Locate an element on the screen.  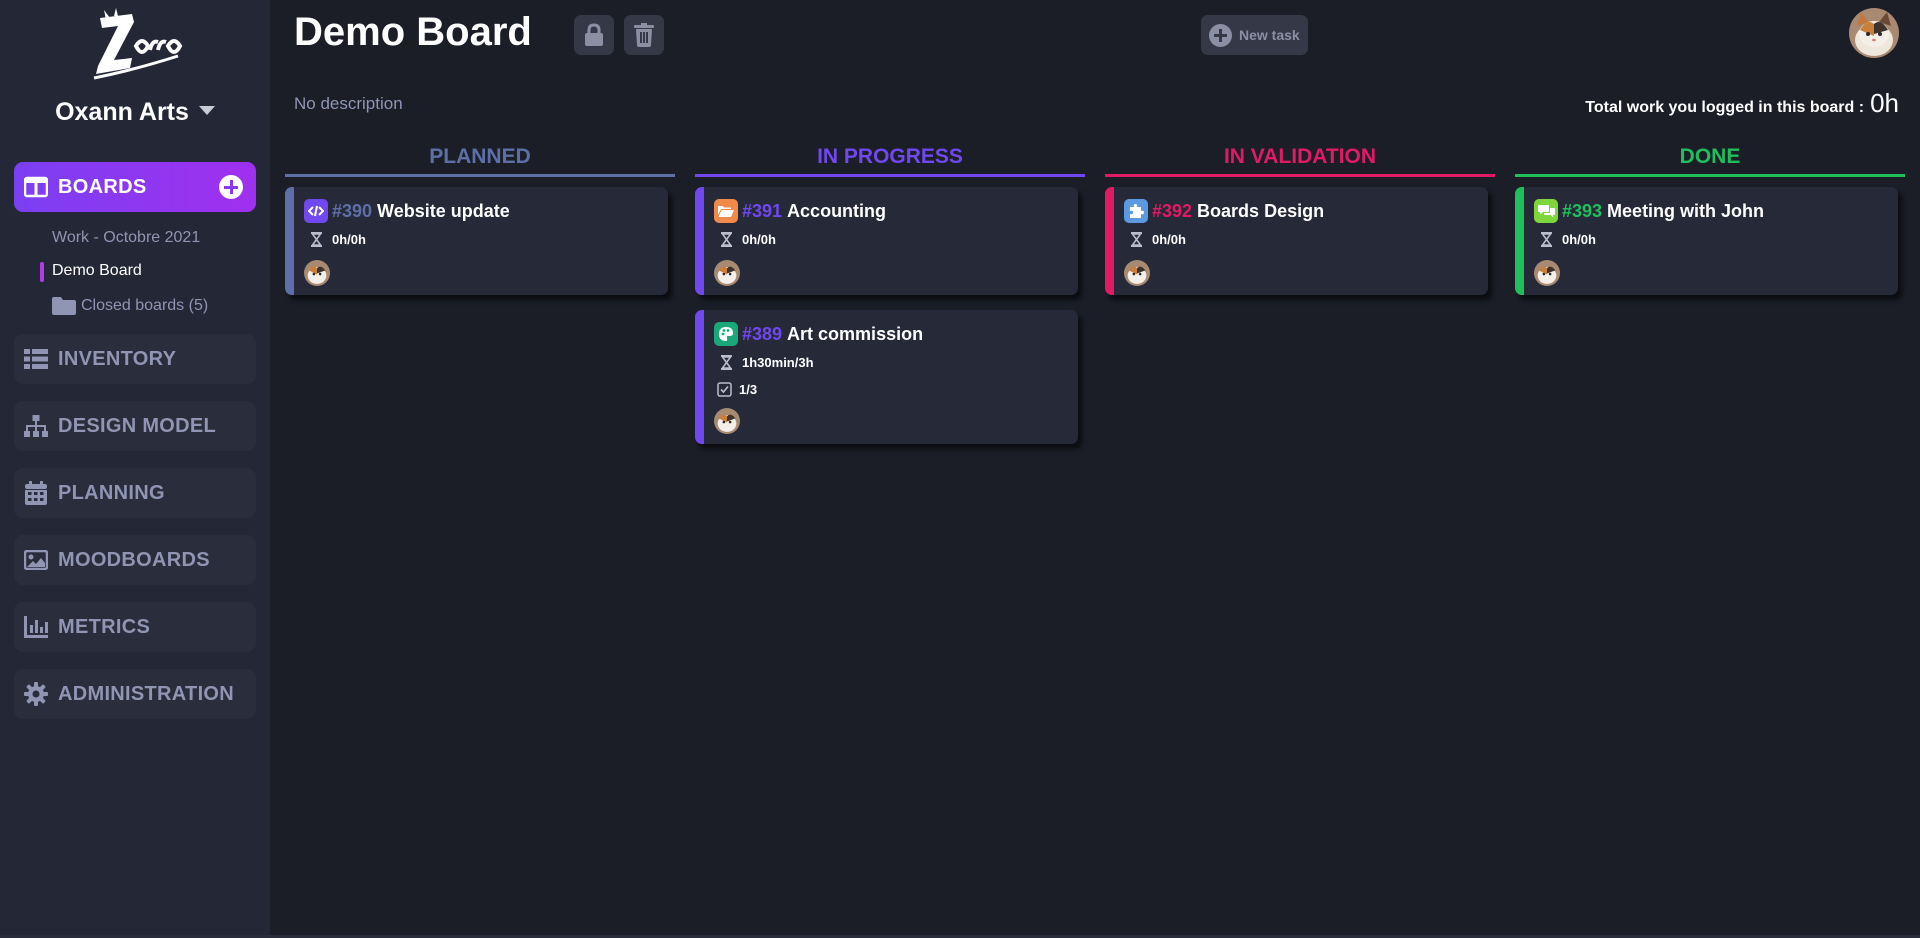
card-title: #392 Boards Design is located at coordinates (1224, 211).